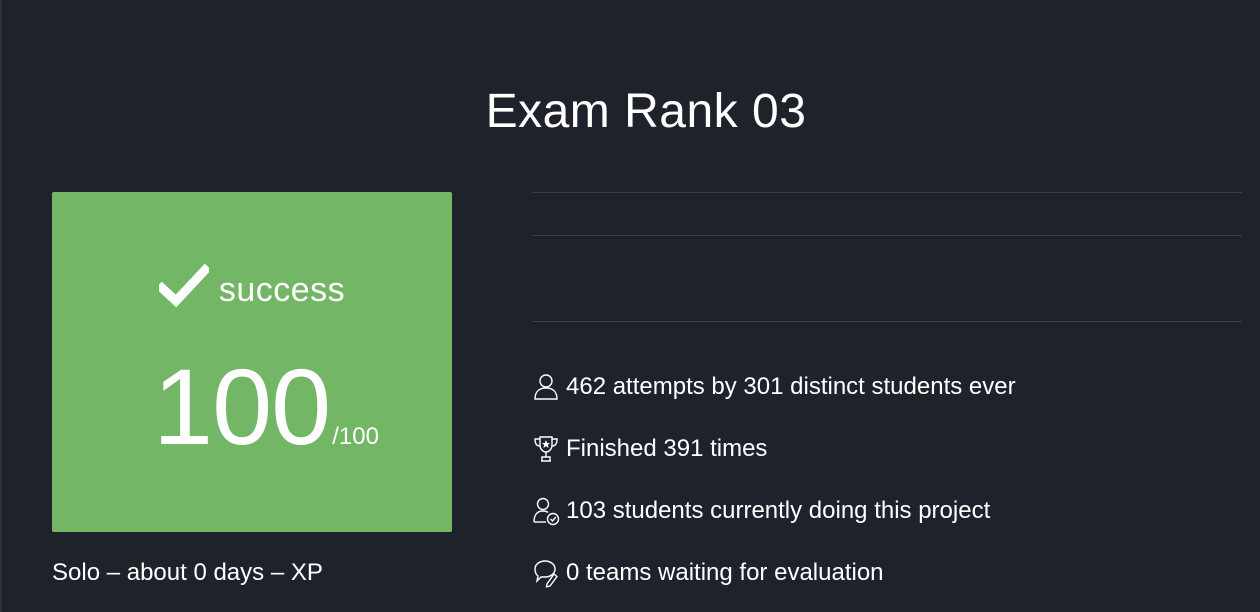  I want to click on trophy-icon, so click(546, 449).